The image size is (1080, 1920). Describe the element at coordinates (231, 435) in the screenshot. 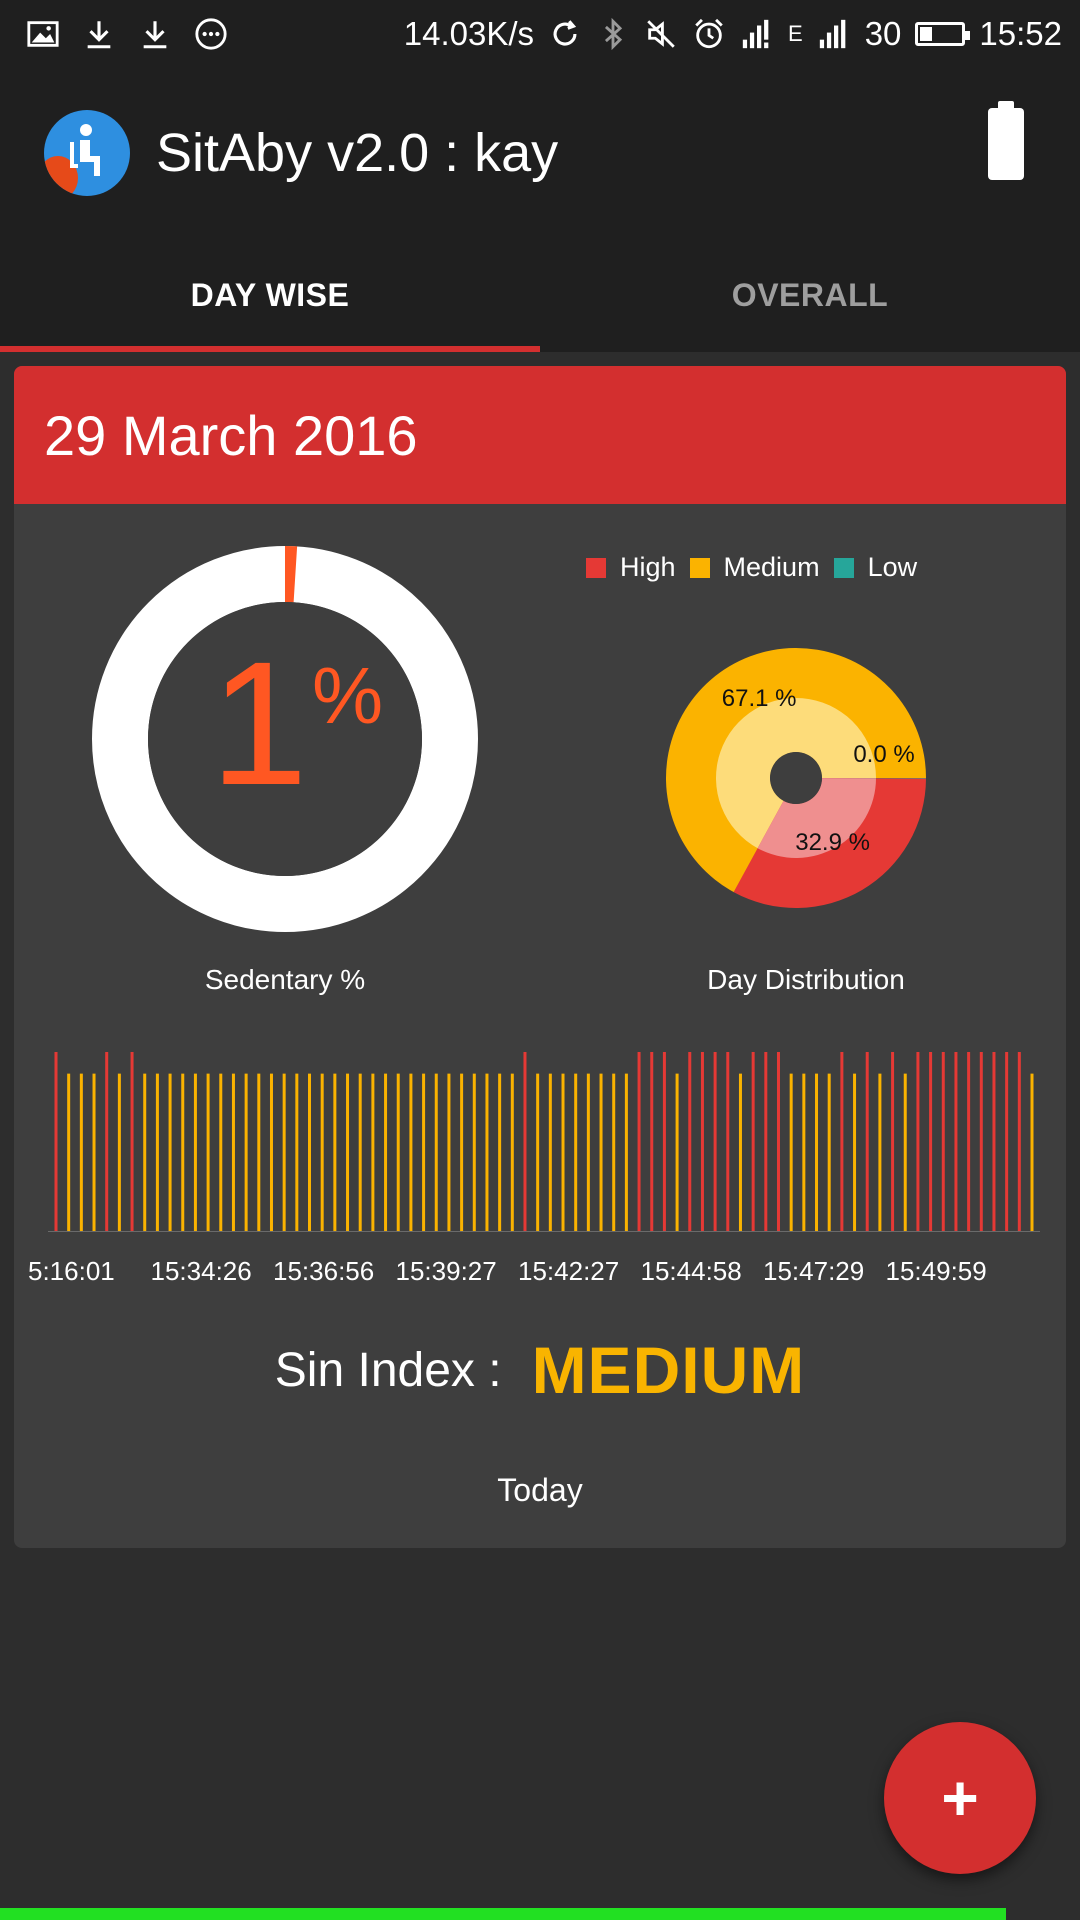

I see `card-date: 29 March 2016` at that location.